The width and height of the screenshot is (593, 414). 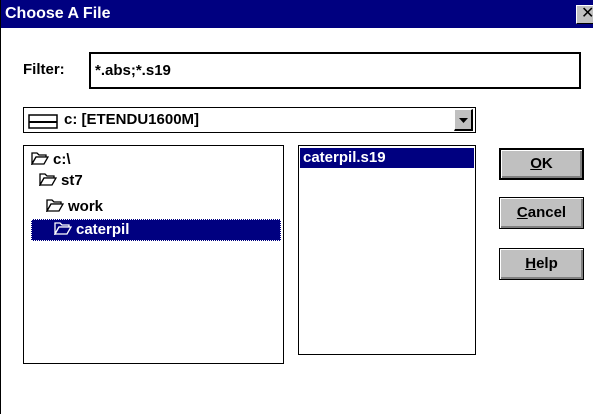 What do you see at coordinates (62, 159) in the screenshot?
I see `directory-label: c:\` at bounding box center [62, 159].